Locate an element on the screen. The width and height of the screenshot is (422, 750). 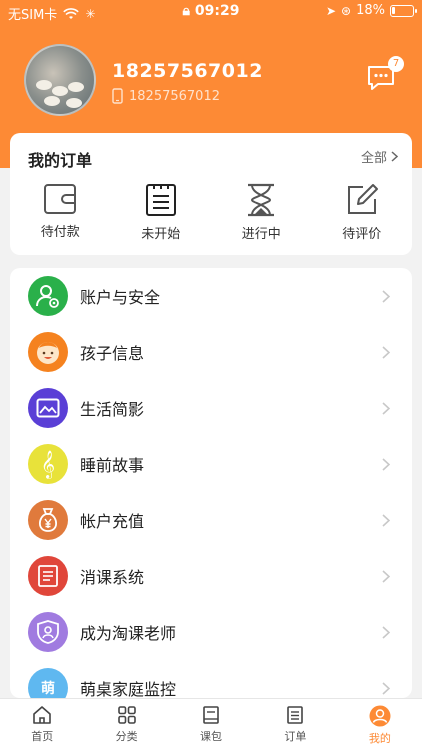
clipboard-icon is located at coordinates (160, 200).